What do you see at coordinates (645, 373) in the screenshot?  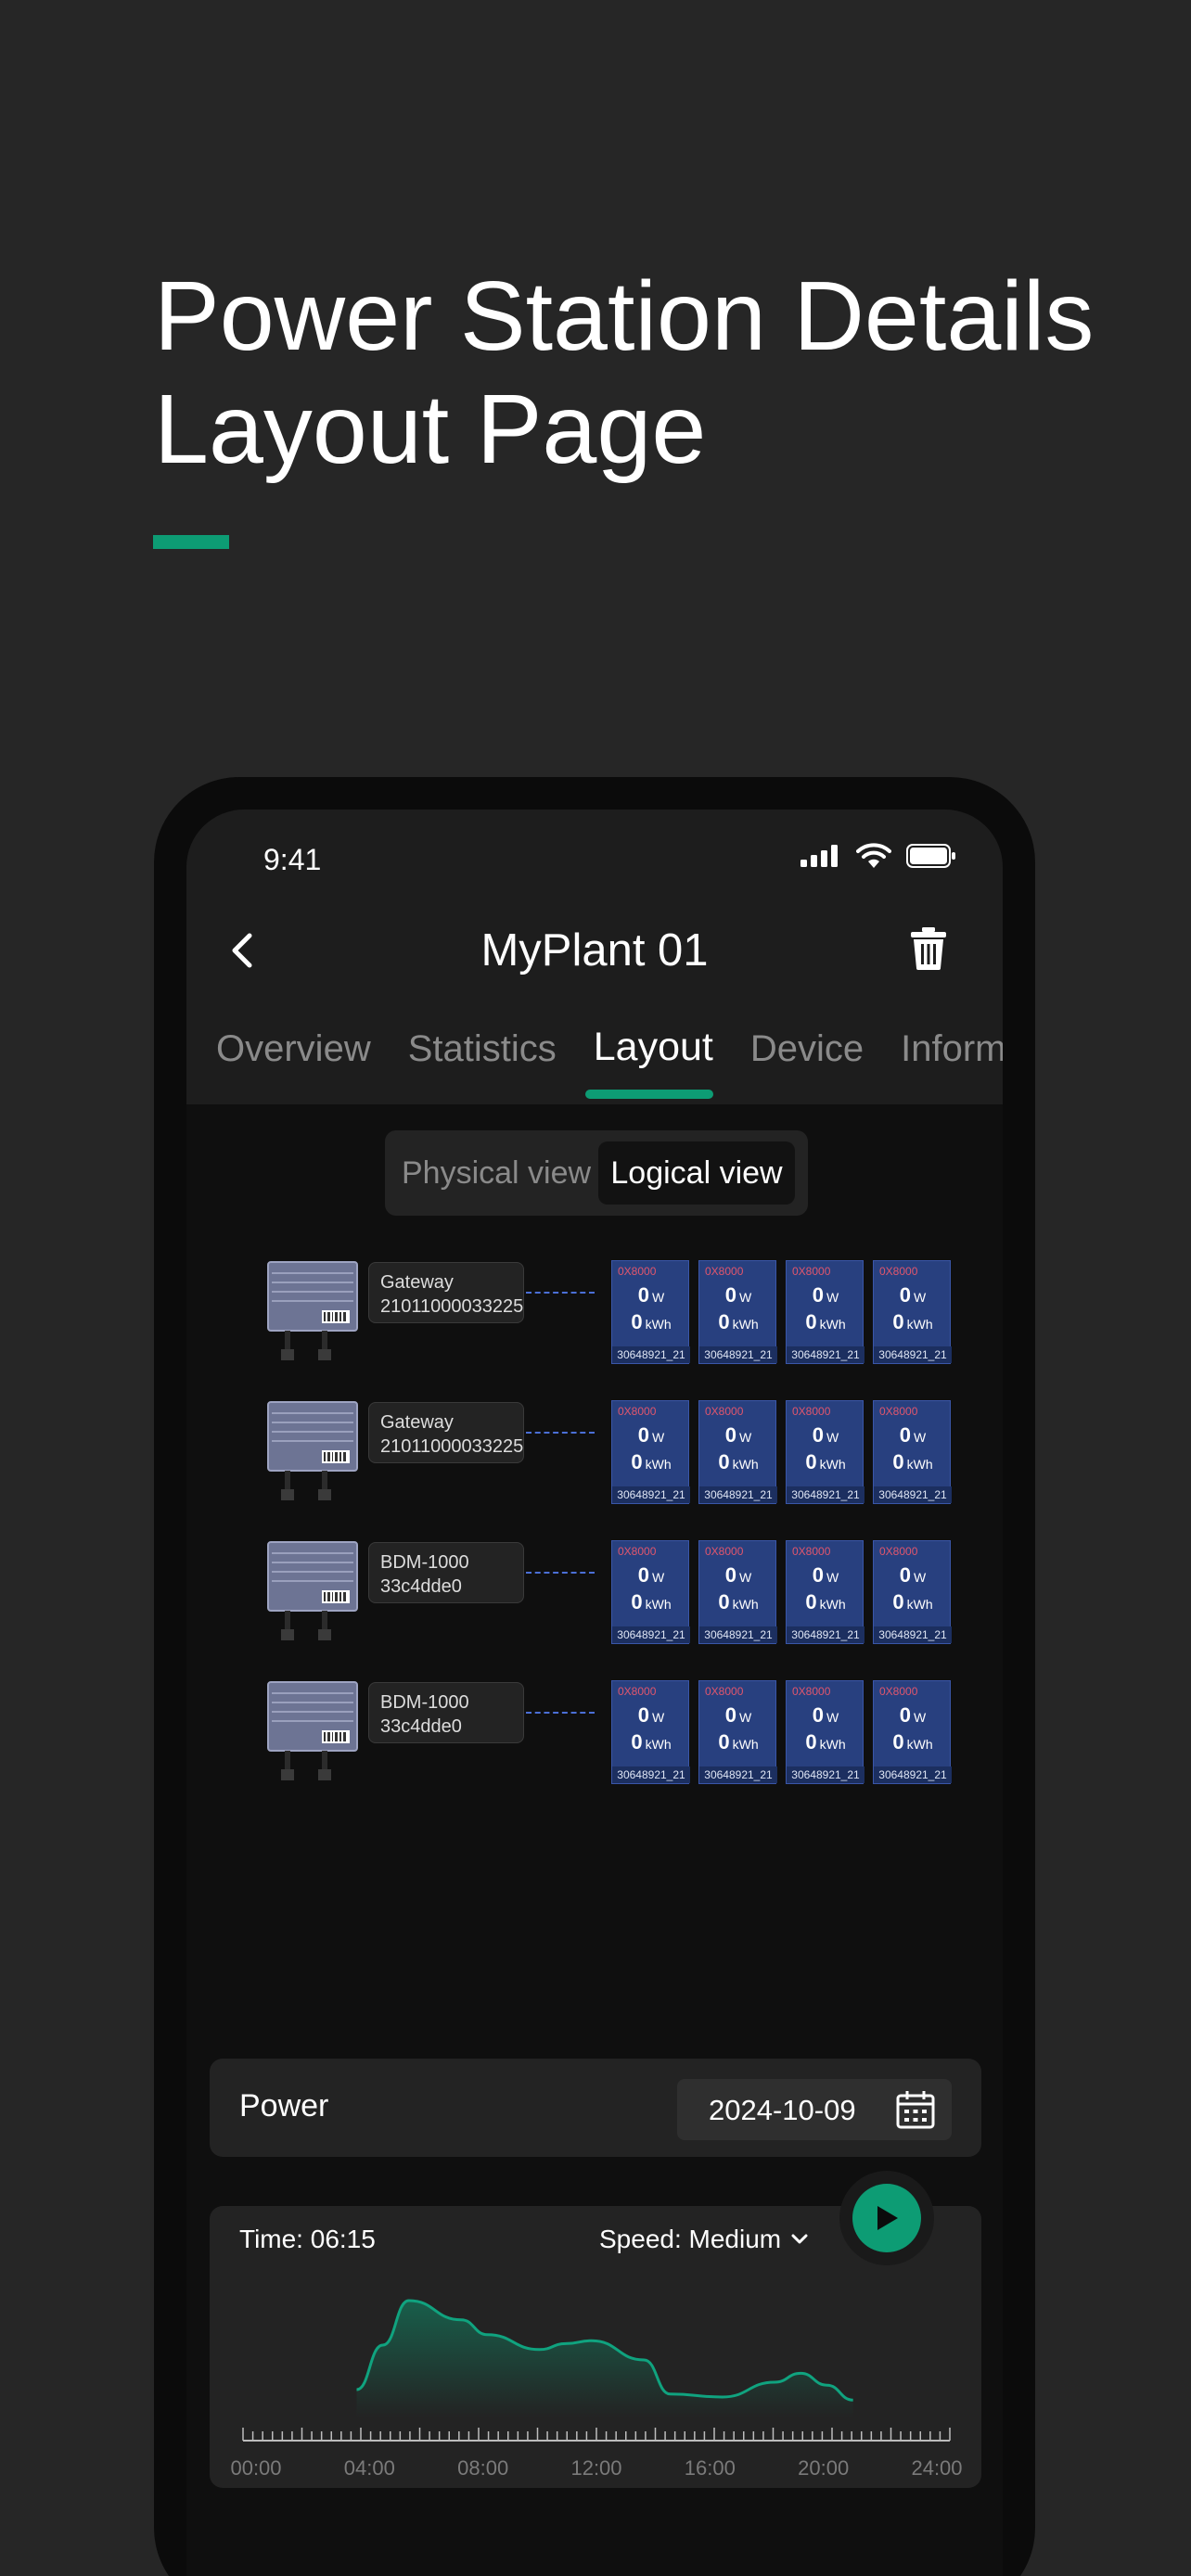 I see `hero-title: Power Station Details Layout Page` at bounding box center [645, 373].